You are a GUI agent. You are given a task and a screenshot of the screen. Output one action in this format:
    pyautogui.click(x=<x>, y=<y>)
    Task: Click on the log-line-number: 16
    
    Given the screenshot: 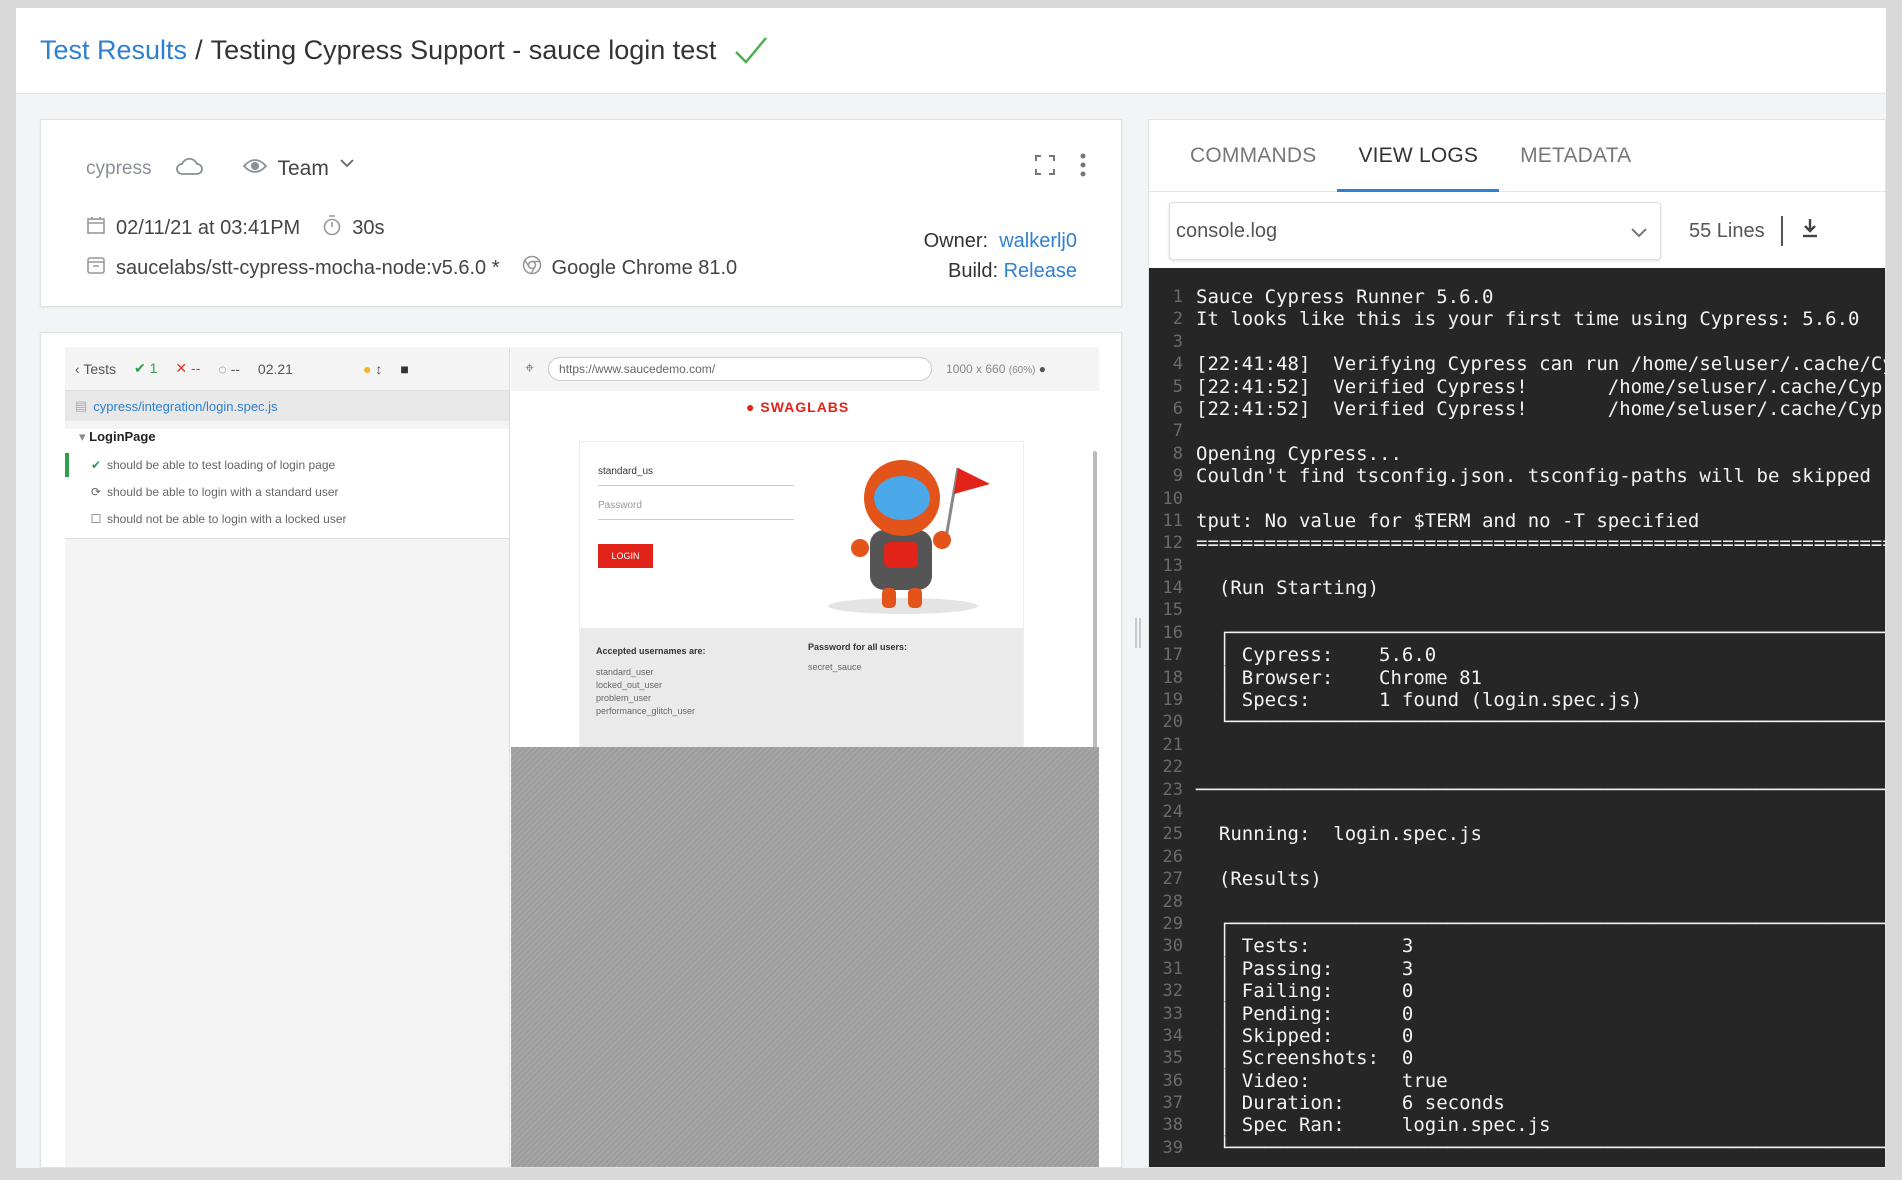 What is the action you would take?
    pyautogui.click(x=1172, y=632)
    